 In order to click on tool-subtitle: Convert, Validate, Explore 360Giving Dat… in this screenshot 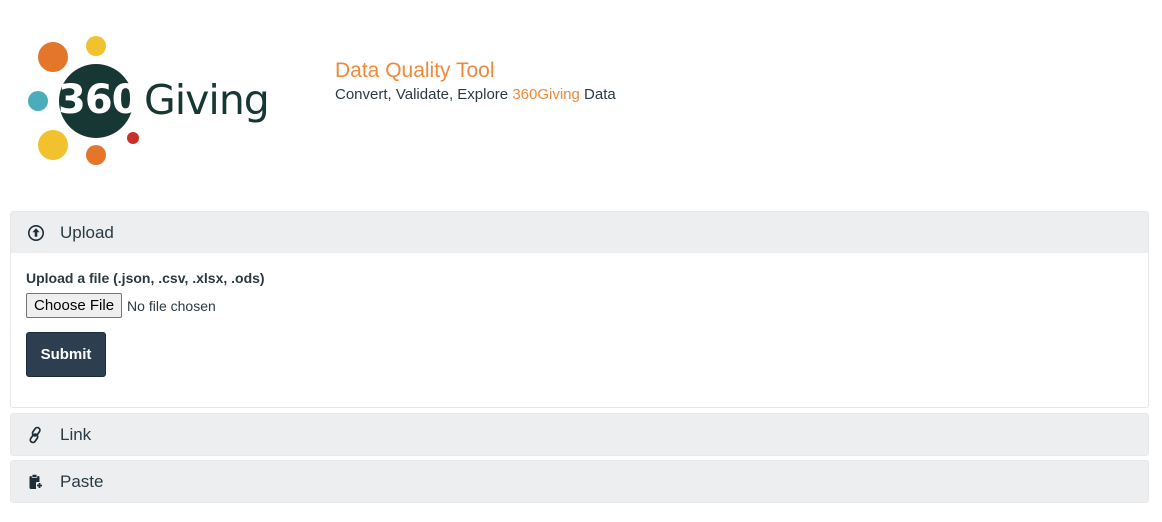, I will do `click(475, 95)`.